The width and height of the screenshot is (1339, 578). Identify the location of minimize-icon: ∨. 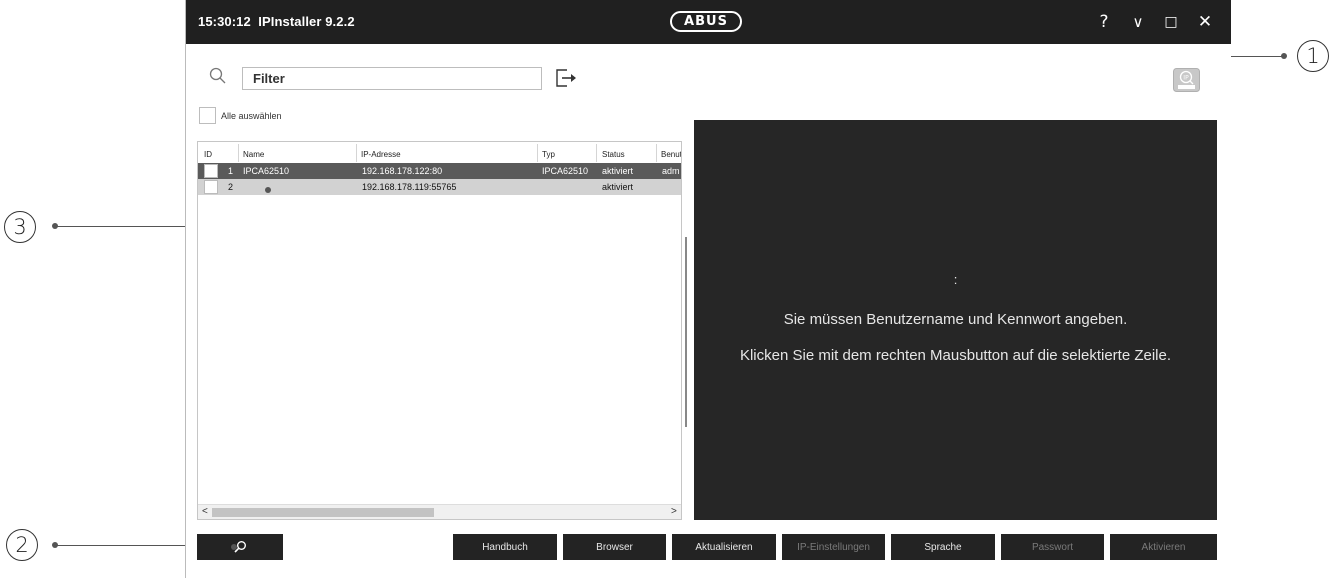
(1138, 22).